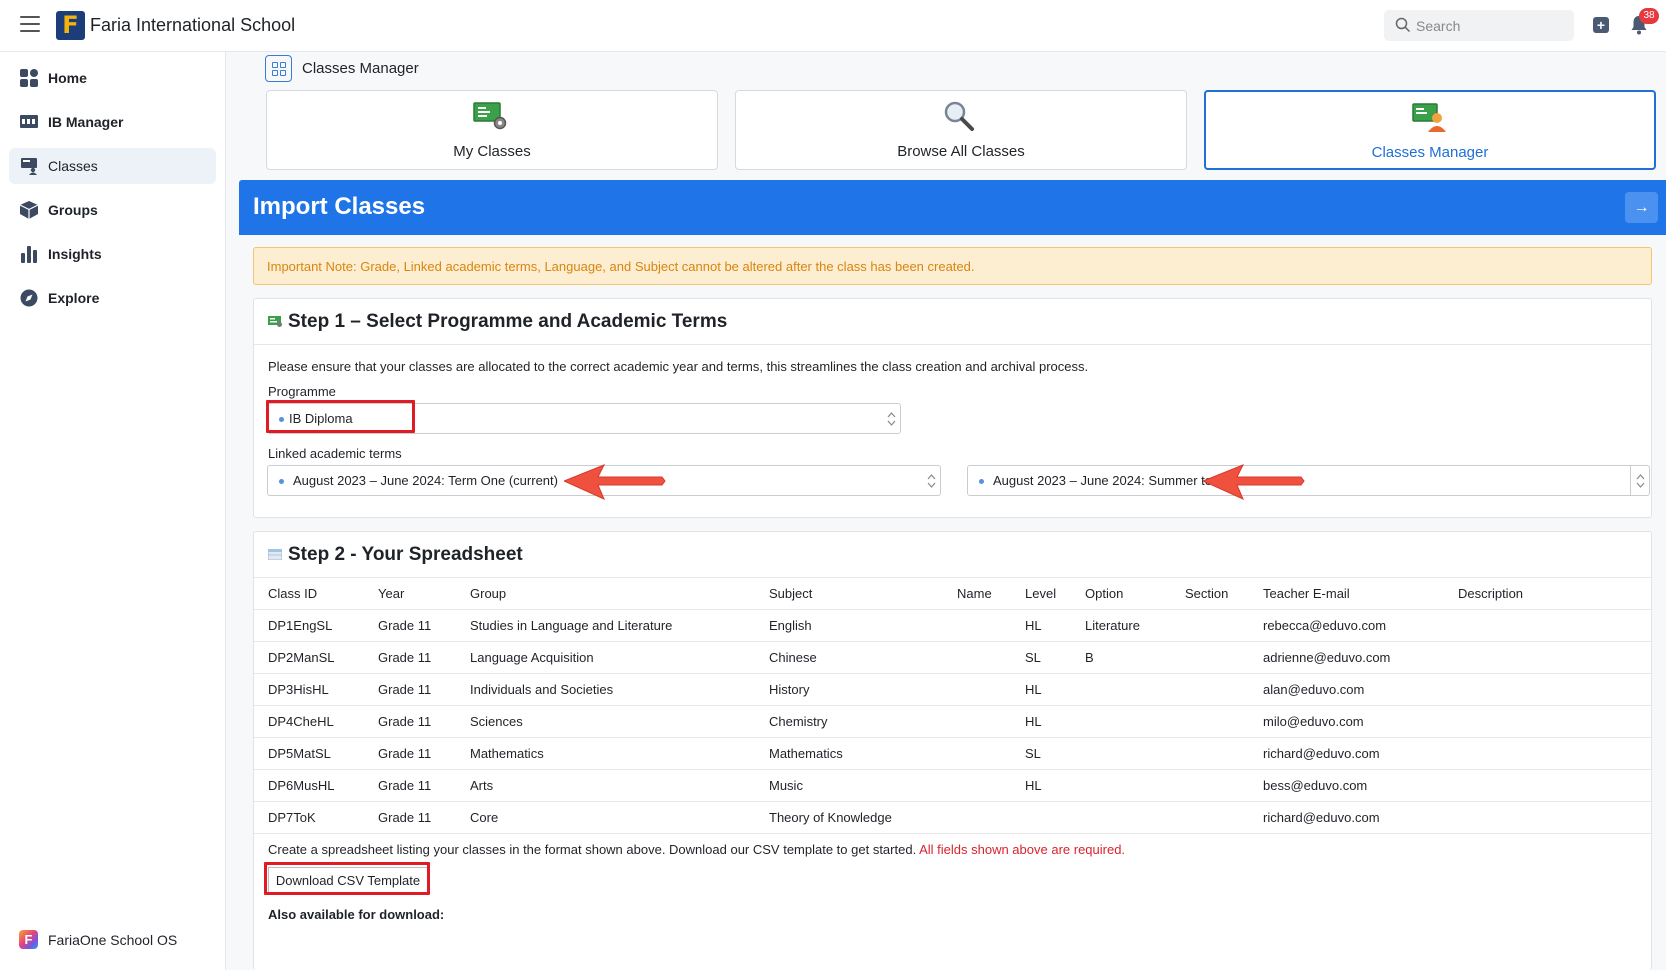  Describe the element at coordinates (275, 321) in the screenshot. I see `classes-small-icon` at that location.